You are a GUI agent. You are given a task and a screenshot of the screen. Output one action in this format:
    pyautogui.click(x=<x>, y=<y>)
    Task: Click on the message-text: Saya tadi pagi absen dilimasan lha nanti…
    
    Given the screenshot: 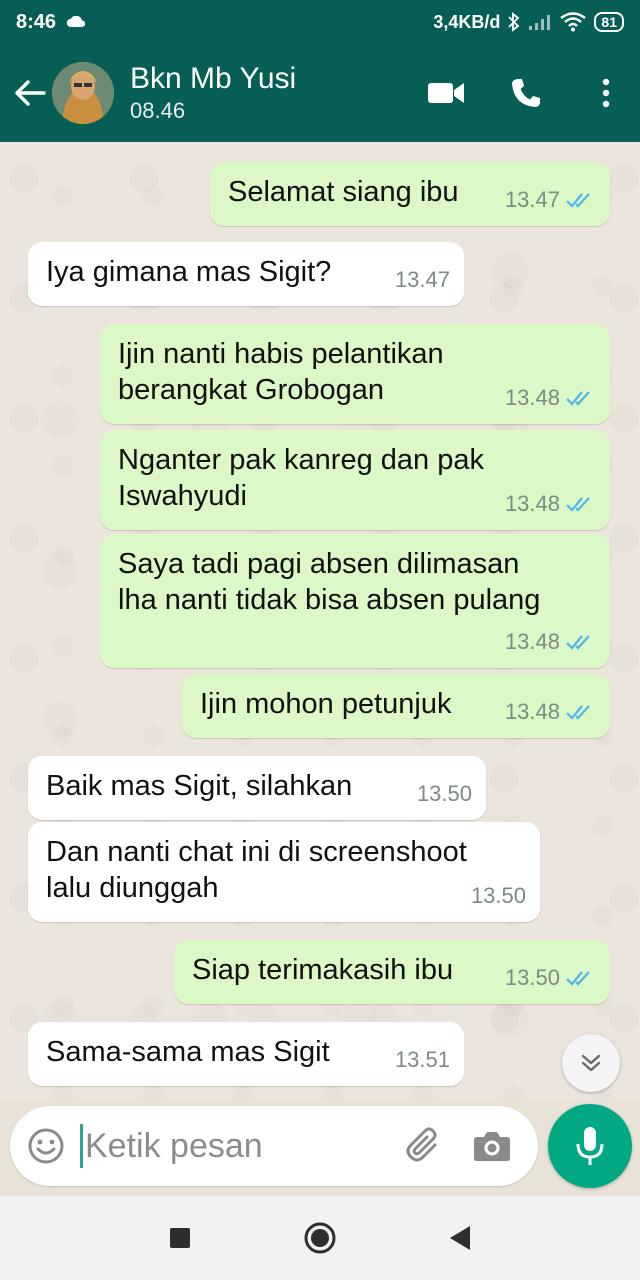 What is the action you would take?
    pyautogui.click(x=329, y=582)
    